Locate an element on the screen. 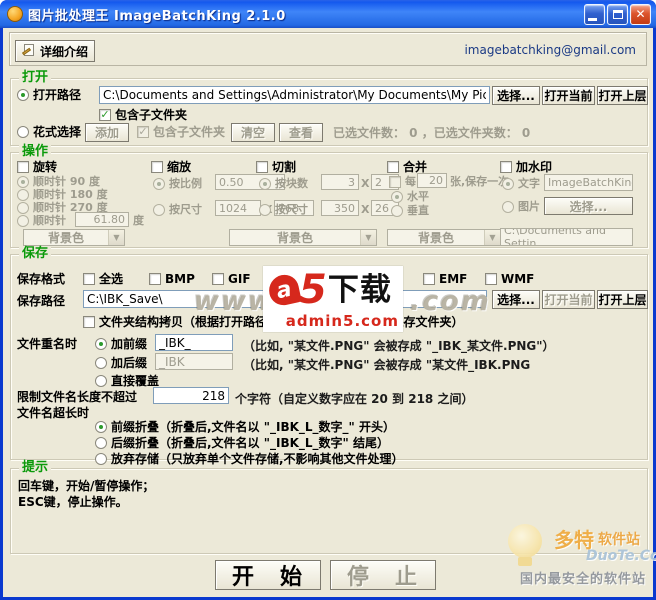 Image resolution: width=656 pixels, height=600 pixels. app-icon is located at coordinates (15, 14).